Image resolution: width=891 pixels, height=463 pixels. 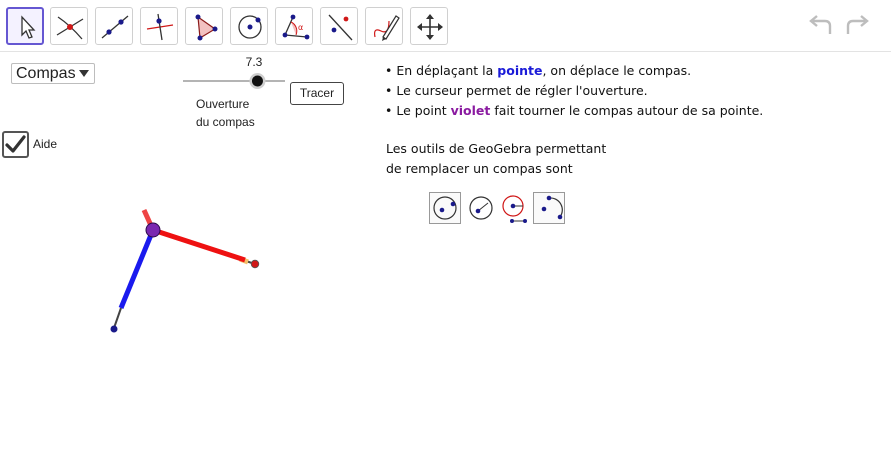 I want to click on perpendicular-tool-icon, so click(x=160, y=27).